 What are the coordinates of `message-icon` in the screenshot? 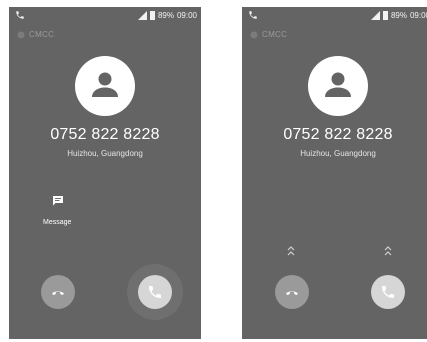 It's located at (58, 201).